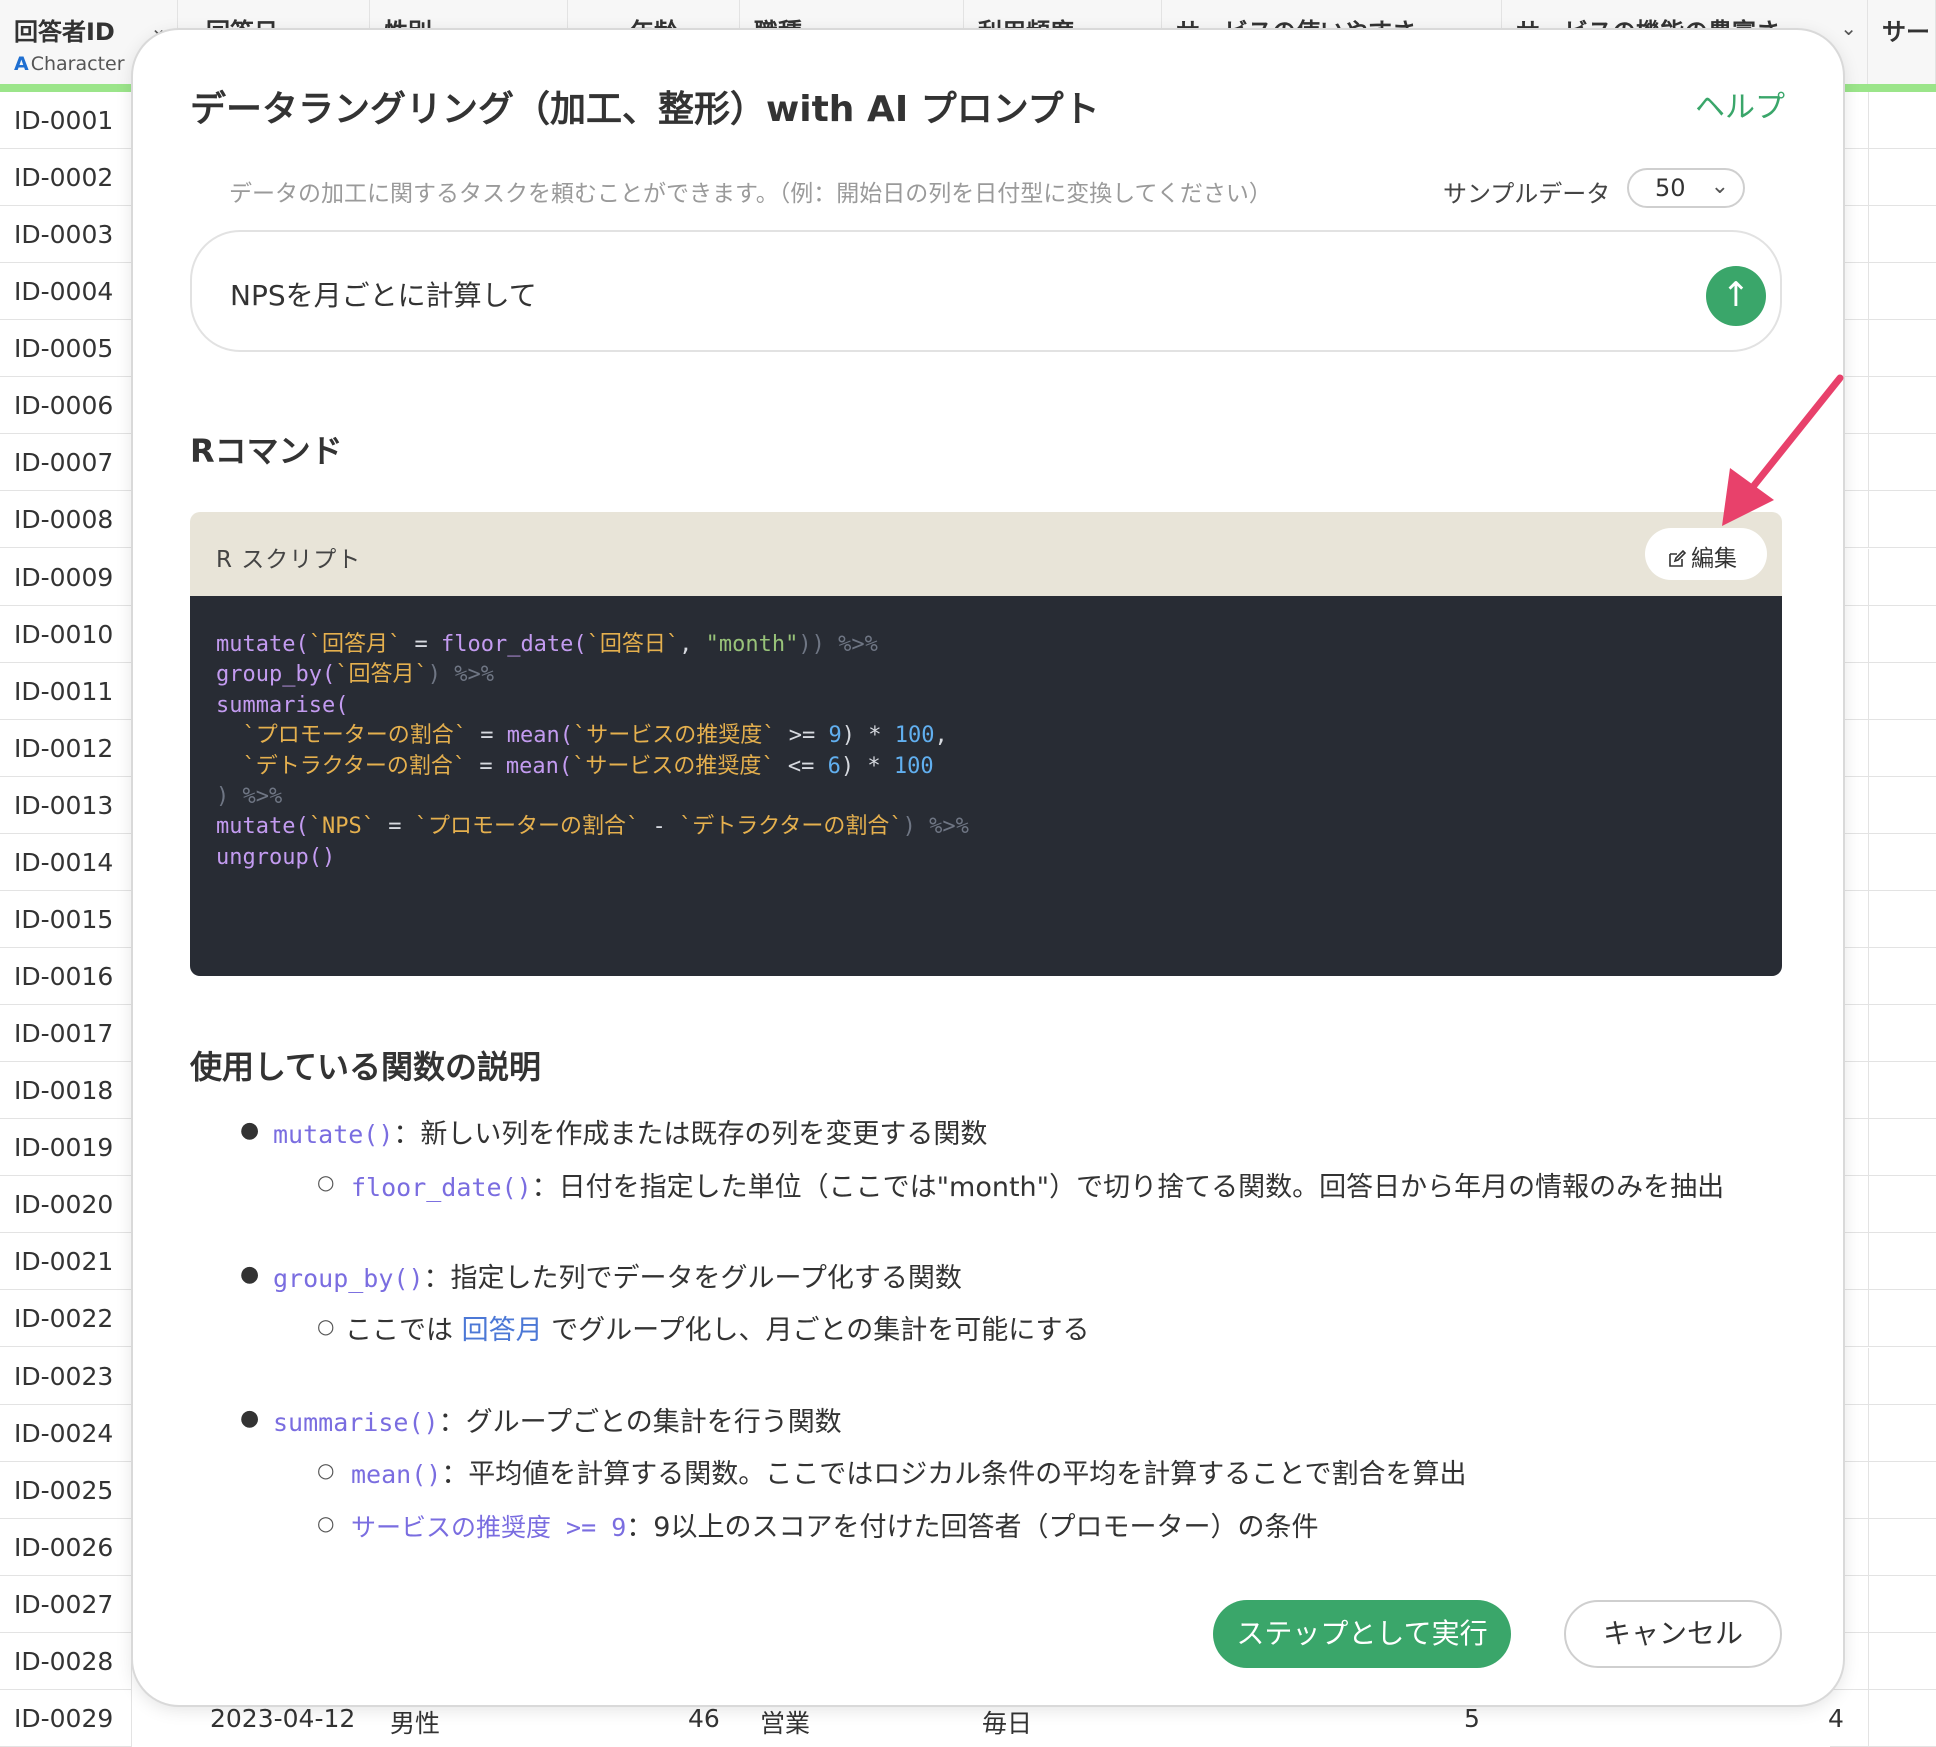  Describe the element at coordinates (986, 554) in the screenshot. I see `code-header: R スクリプト 編集` at that location.